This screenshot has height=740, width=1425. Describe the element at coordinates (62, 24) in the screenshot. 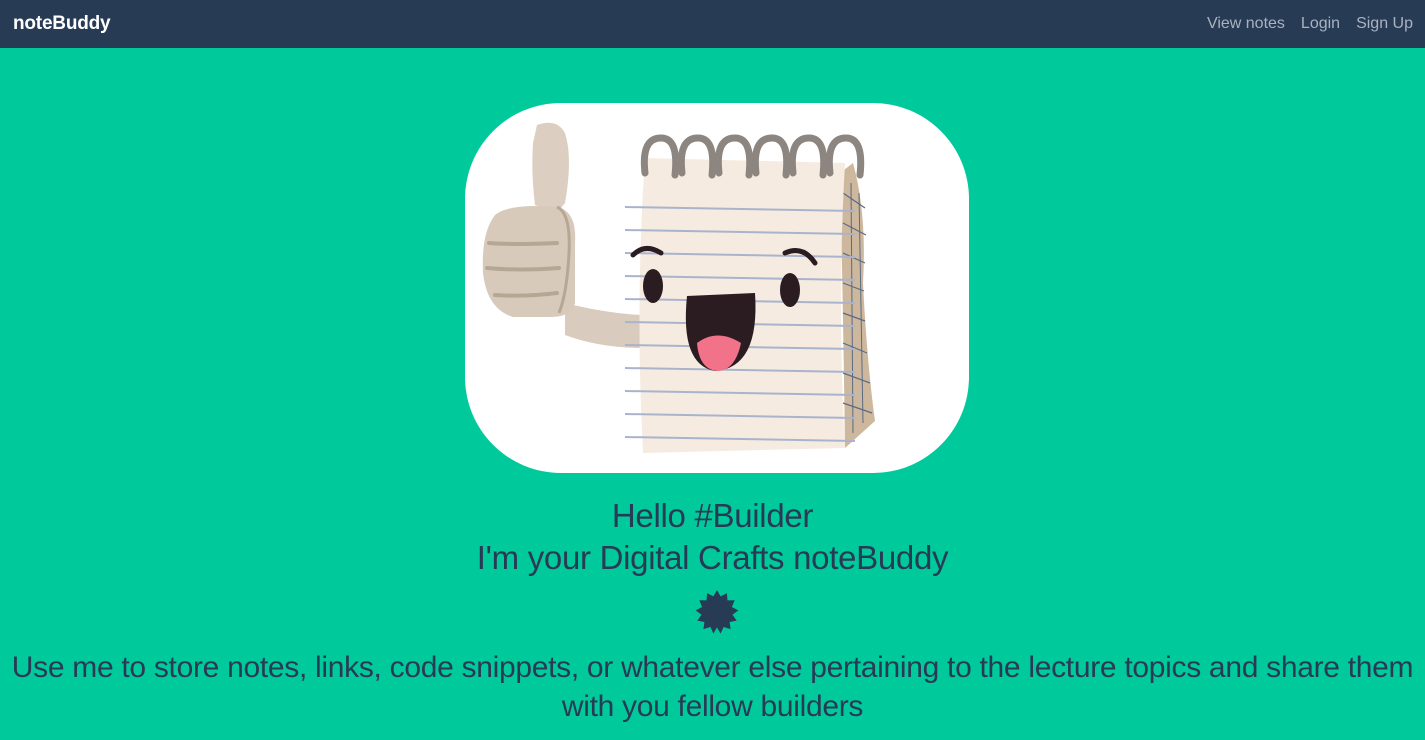

I see `brand-link: noteBuddy` at that location.